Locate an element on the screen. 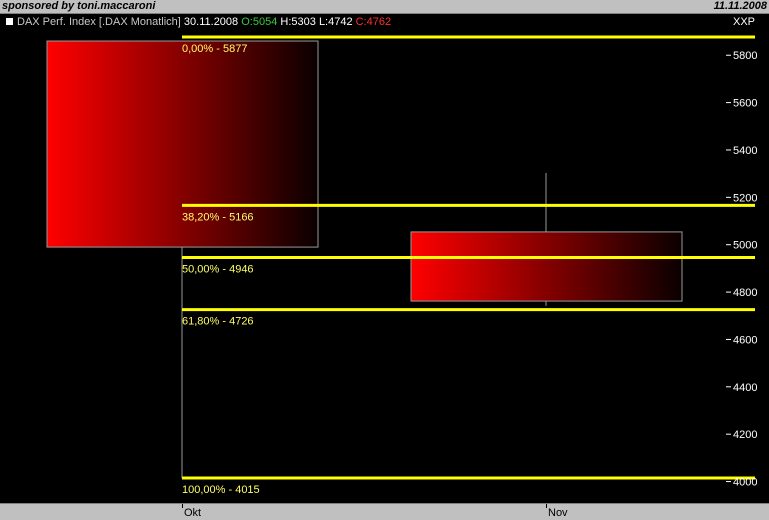  fib-label: 50,00% - 4946 is located at coordinates (218, 270).